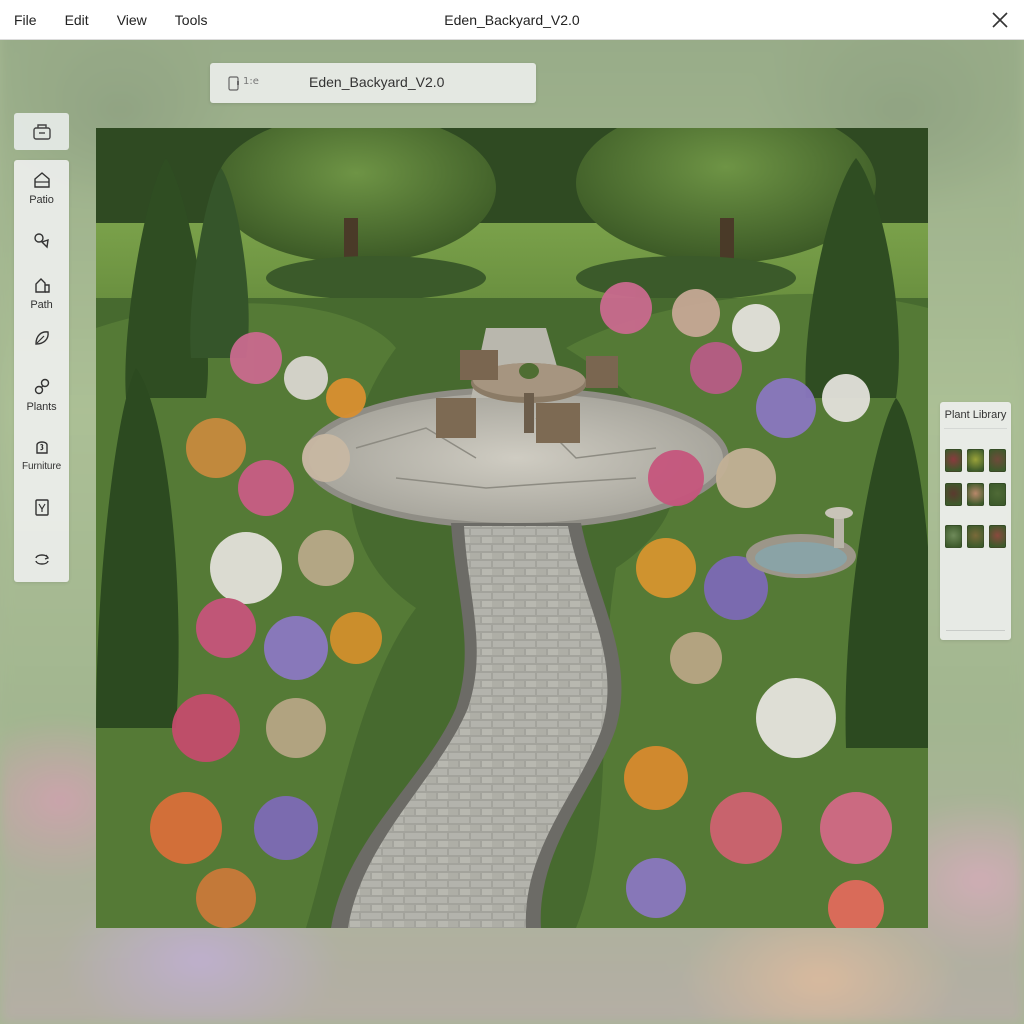 The height and width of the screenshot is (1024, 1024). What do you see at coordinates (975, 494) in the screenshot?
I see `plant-thumb-peach-begonia` at bounding box center [975, 494].